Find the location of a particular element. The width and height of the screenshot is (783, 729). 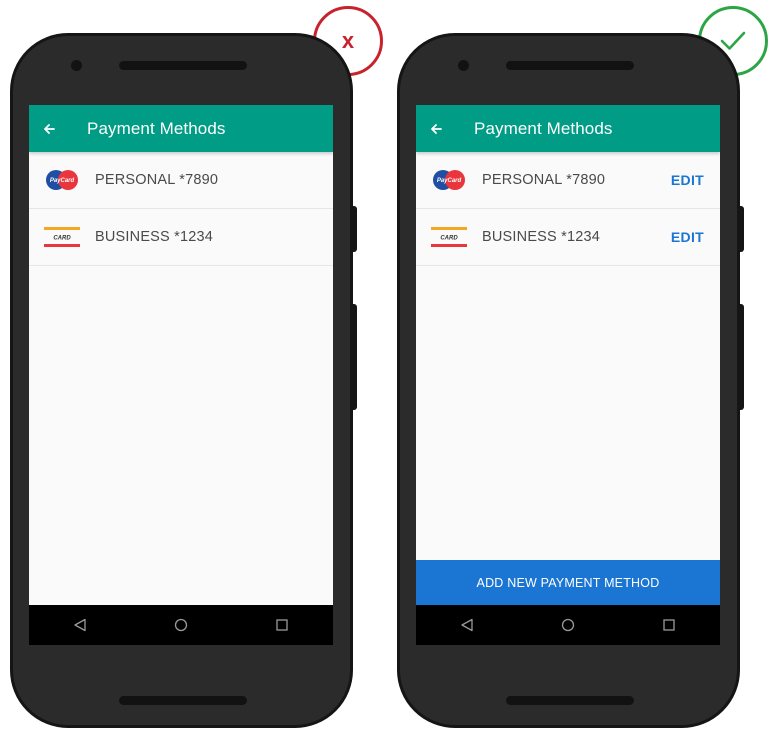

payment-method-row-personal: PayCard PERSONAL *7890 EDIT is located at coordinates (568, 180).